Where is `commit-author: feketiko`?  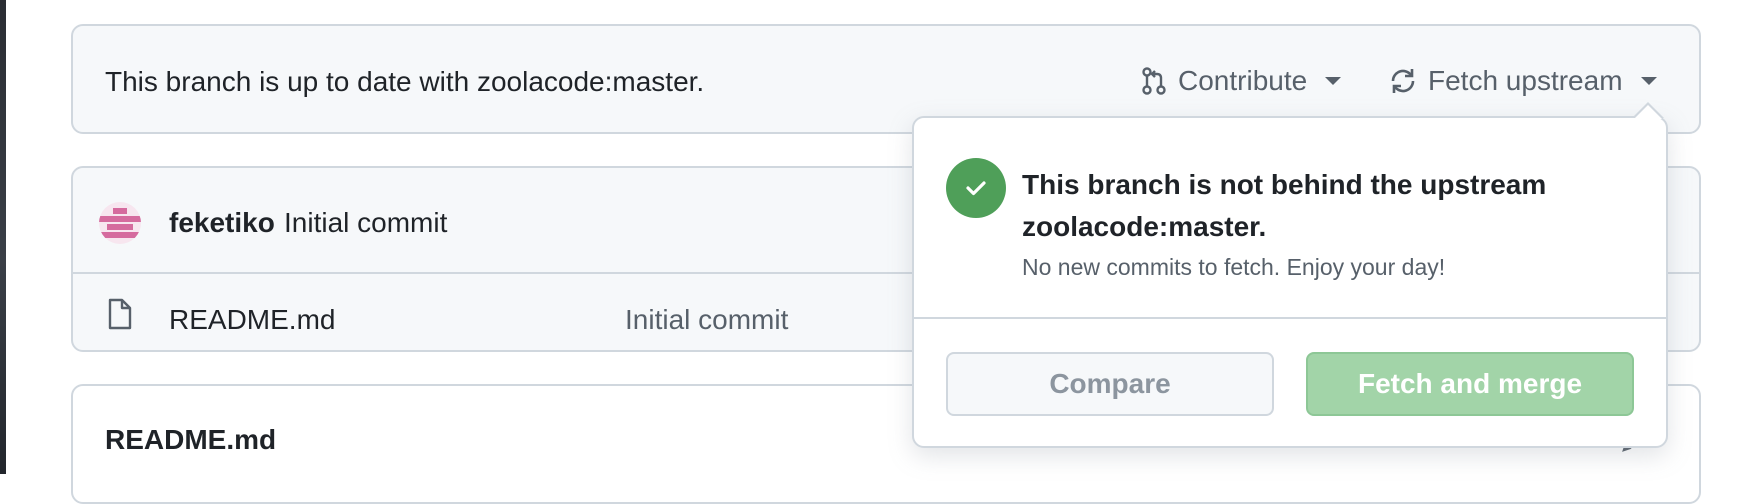
commit-author: feketiko is located at coordinates (222, 223).